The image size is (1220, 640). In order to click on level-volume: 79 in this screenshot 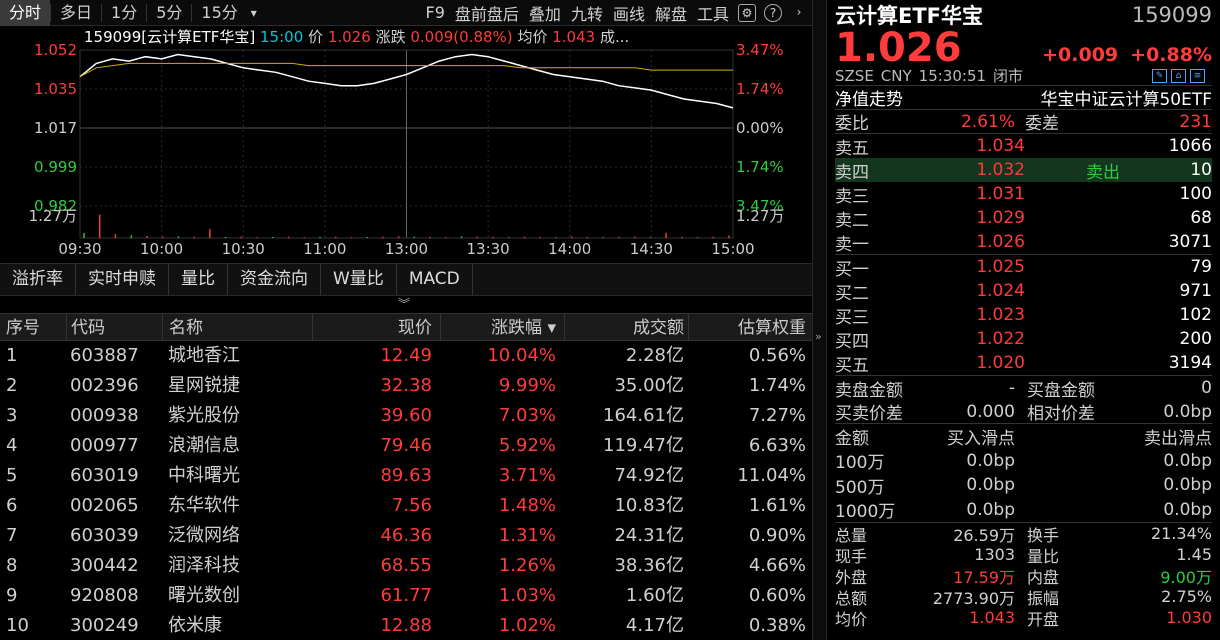, I will do `click(1201, 267)`.